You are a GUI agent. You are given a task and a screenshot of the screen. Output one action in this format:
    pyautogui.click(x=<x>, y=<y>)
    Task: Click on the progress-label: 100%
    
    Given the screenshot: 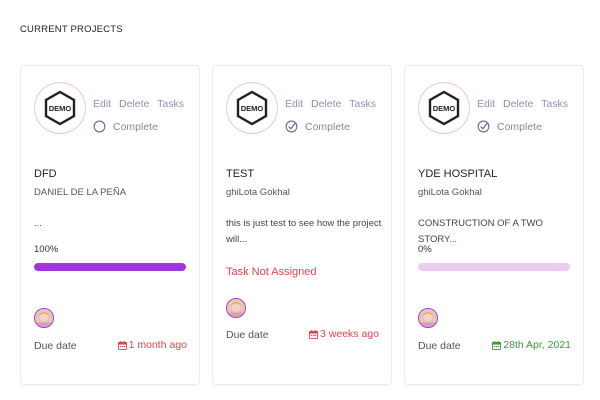 What is the action you would take?
    pyautogui.click(x=46, y=249)
    